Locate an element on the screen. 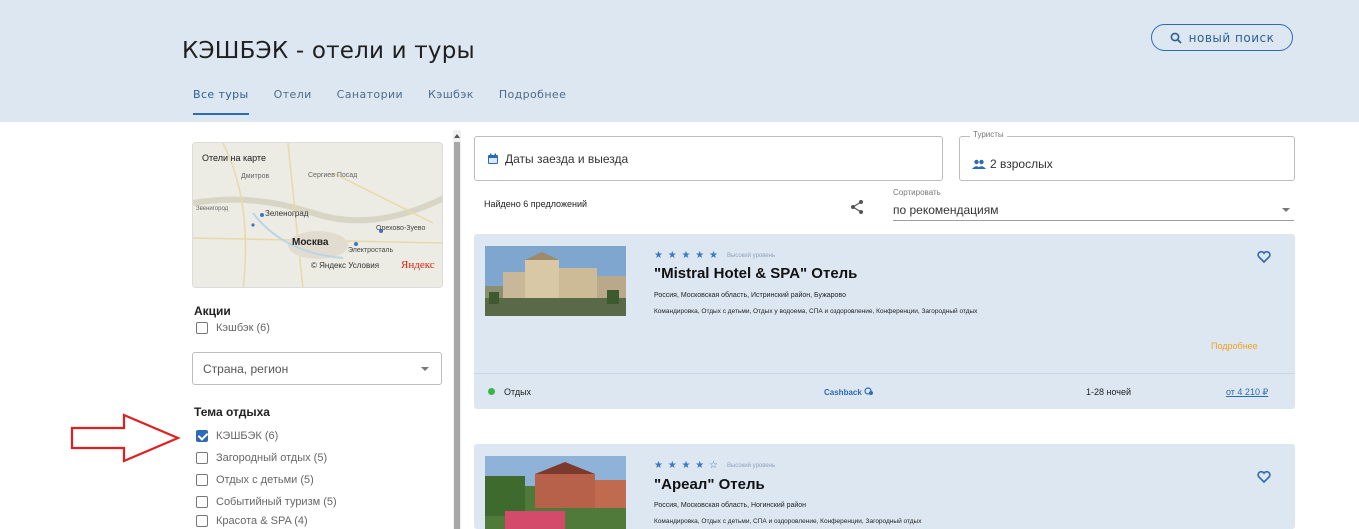 The height and width of the screenshot is (529, 1359). filter-theme-country: Загородный отдых (5) is located at coordinates (261, 458).